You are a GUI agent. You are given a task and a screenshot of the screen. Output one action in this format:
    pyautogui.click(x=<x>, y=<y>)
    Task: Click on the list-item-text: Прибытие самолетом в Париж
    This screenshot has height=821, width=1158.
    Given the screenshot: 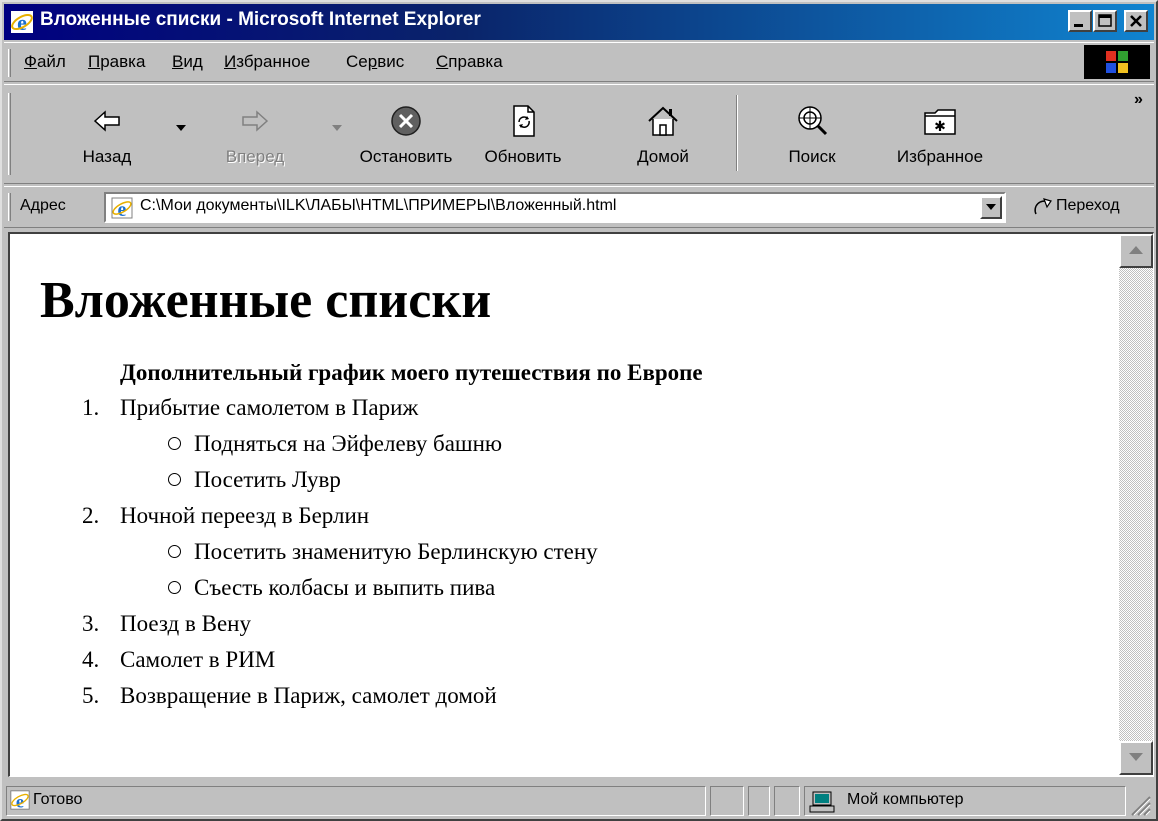 What is the action you would take?
    pyautogui.click(x=269, y=407)
    